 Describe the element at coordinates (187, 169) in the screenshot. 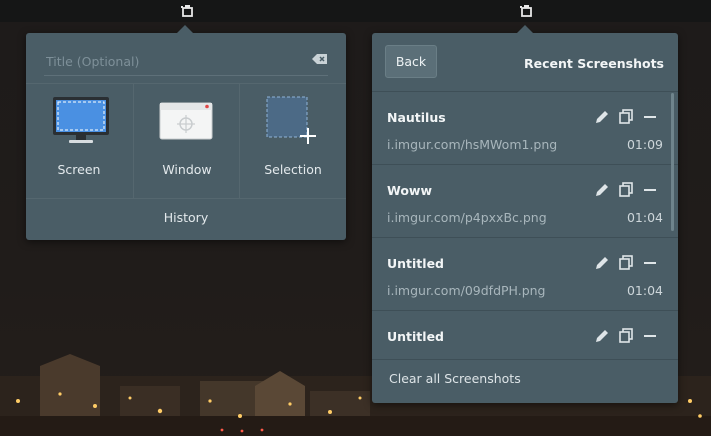

I see `mode-window-label: Window` at that location.